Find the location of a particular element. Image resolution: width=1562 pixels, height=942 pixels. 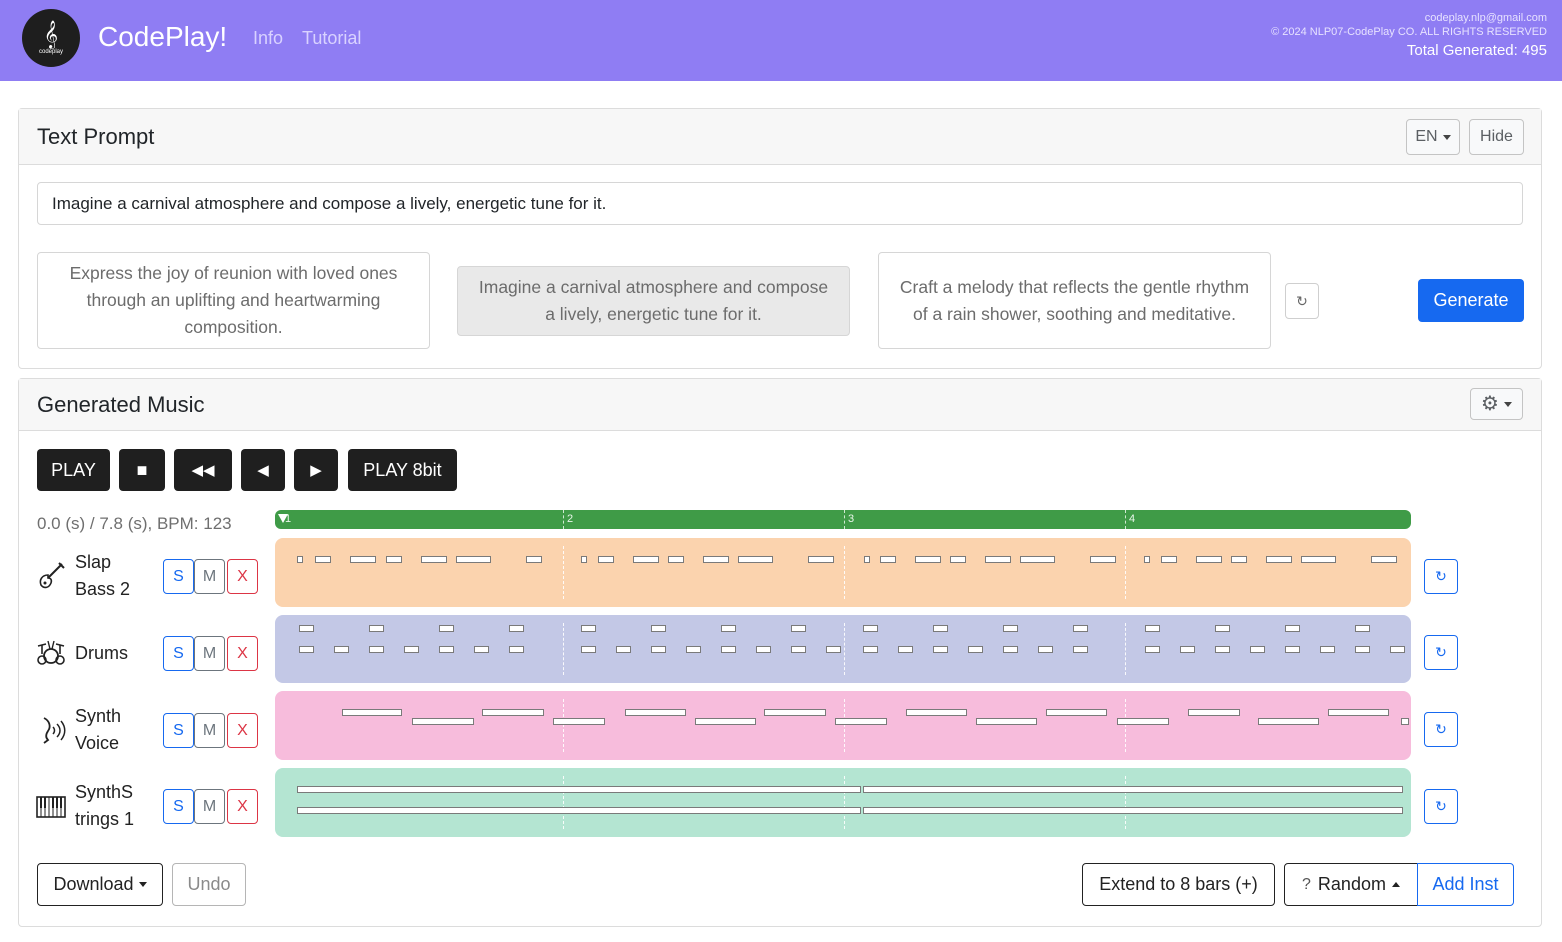

track-lane-drums is located at coordinates (843, 649).